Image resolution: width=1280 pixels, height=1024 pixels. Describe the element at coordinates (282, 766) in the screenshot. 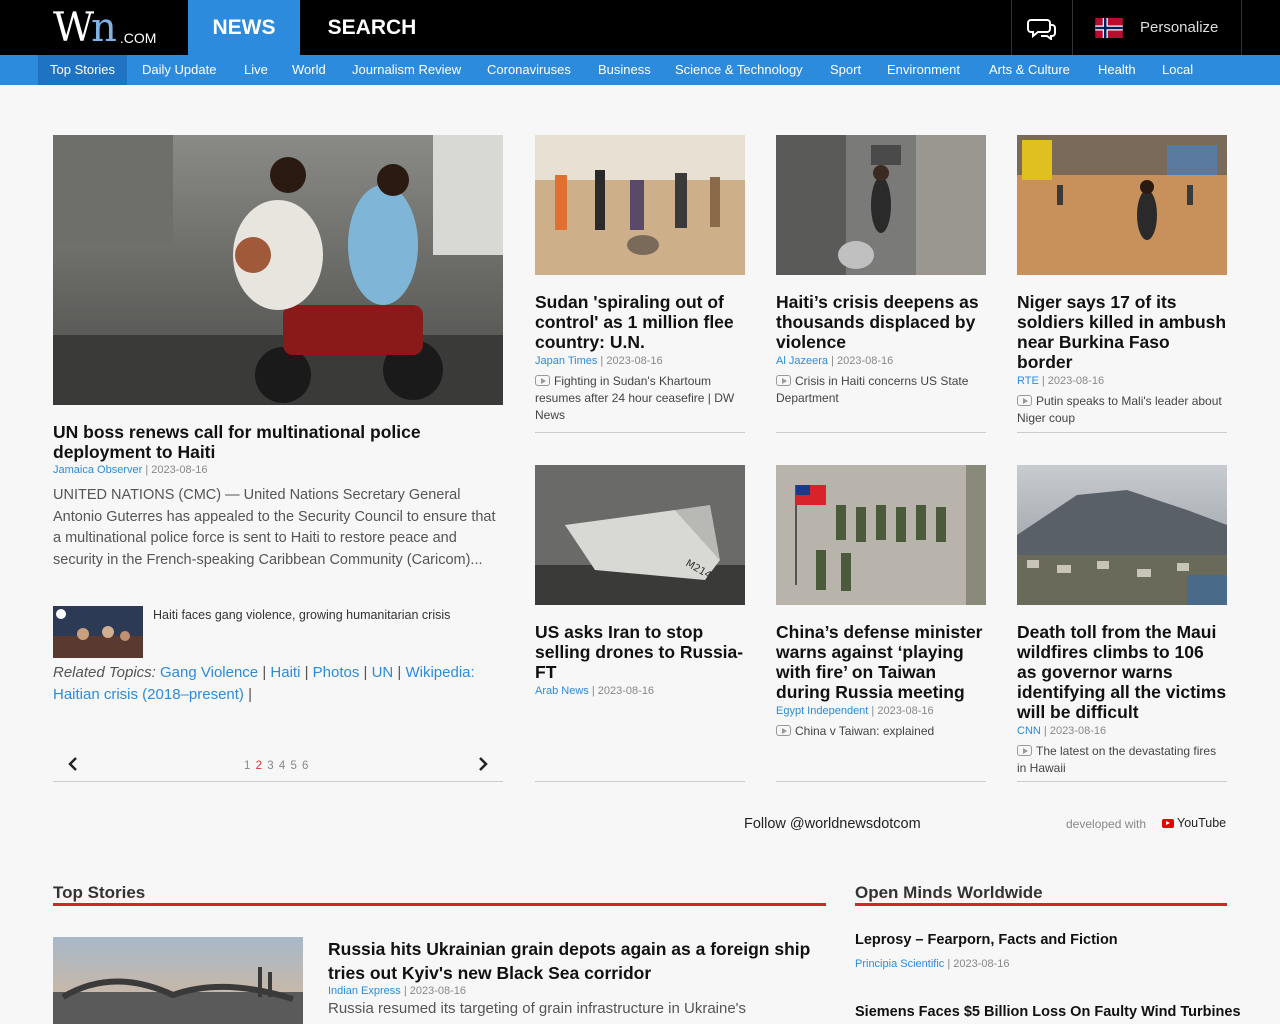

I see `pager-page: 4` at that location.